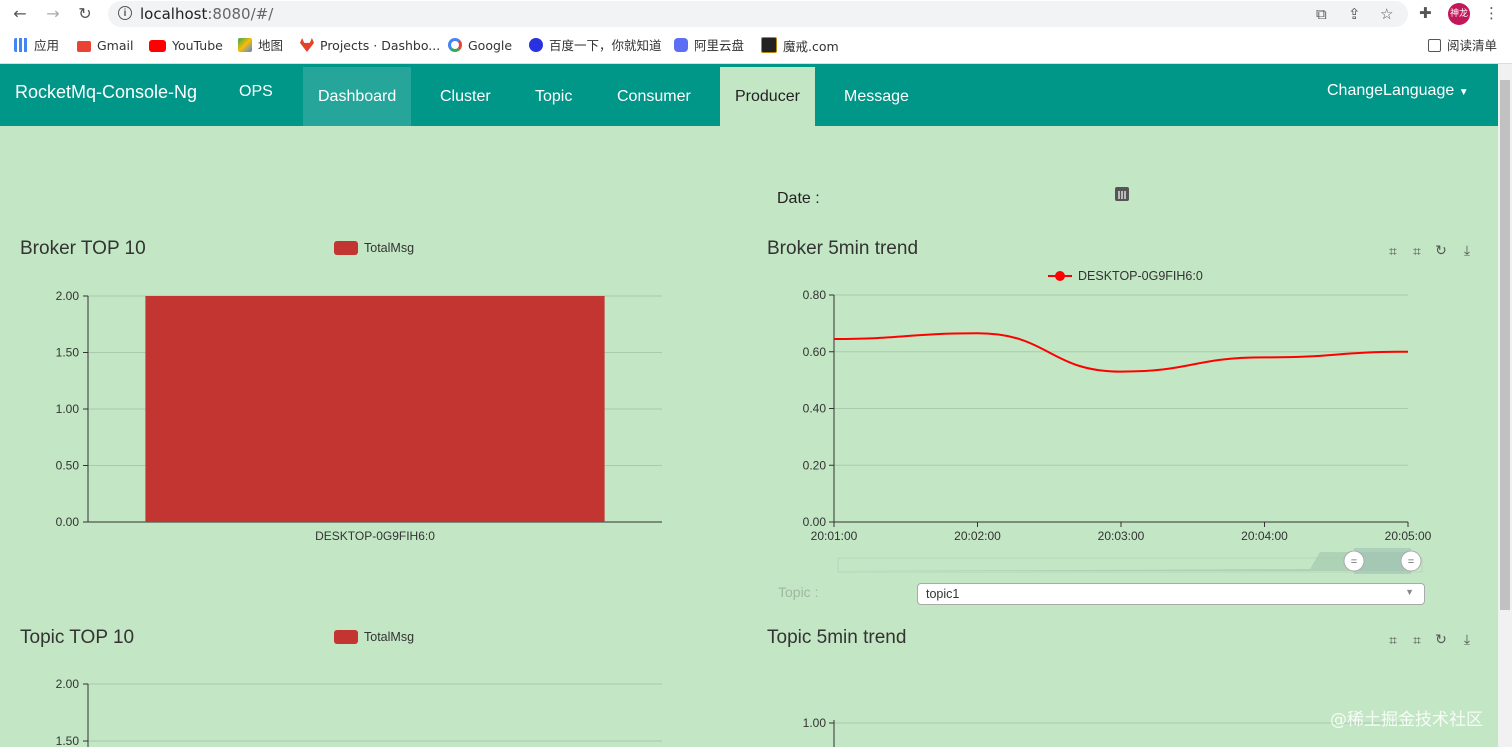 The width and height of the screenshot is (1512, 747). I want to click on bookmark-label: 地图, so click(271, 45).